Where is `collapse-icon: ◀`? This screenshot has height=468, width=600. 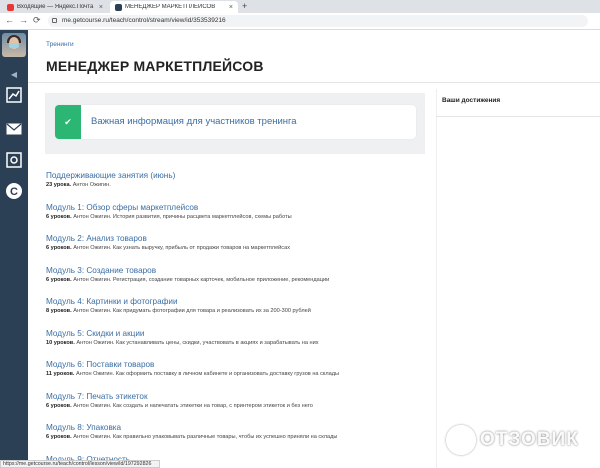 collapse-icon: ◀ is located at coordinates (14, 74).